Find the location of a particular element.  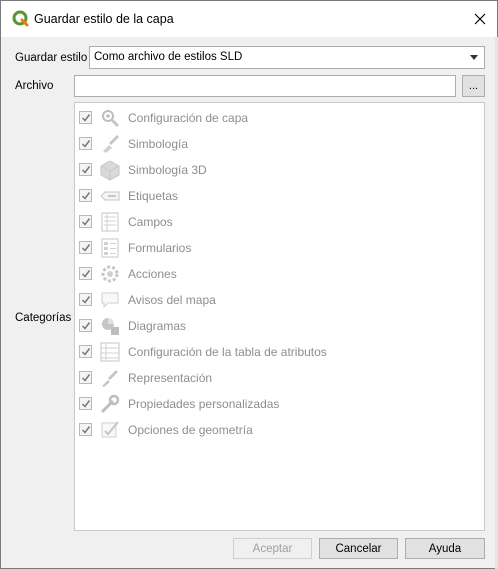

category-label: Simbología 3D is located at coordinates (167, 170).